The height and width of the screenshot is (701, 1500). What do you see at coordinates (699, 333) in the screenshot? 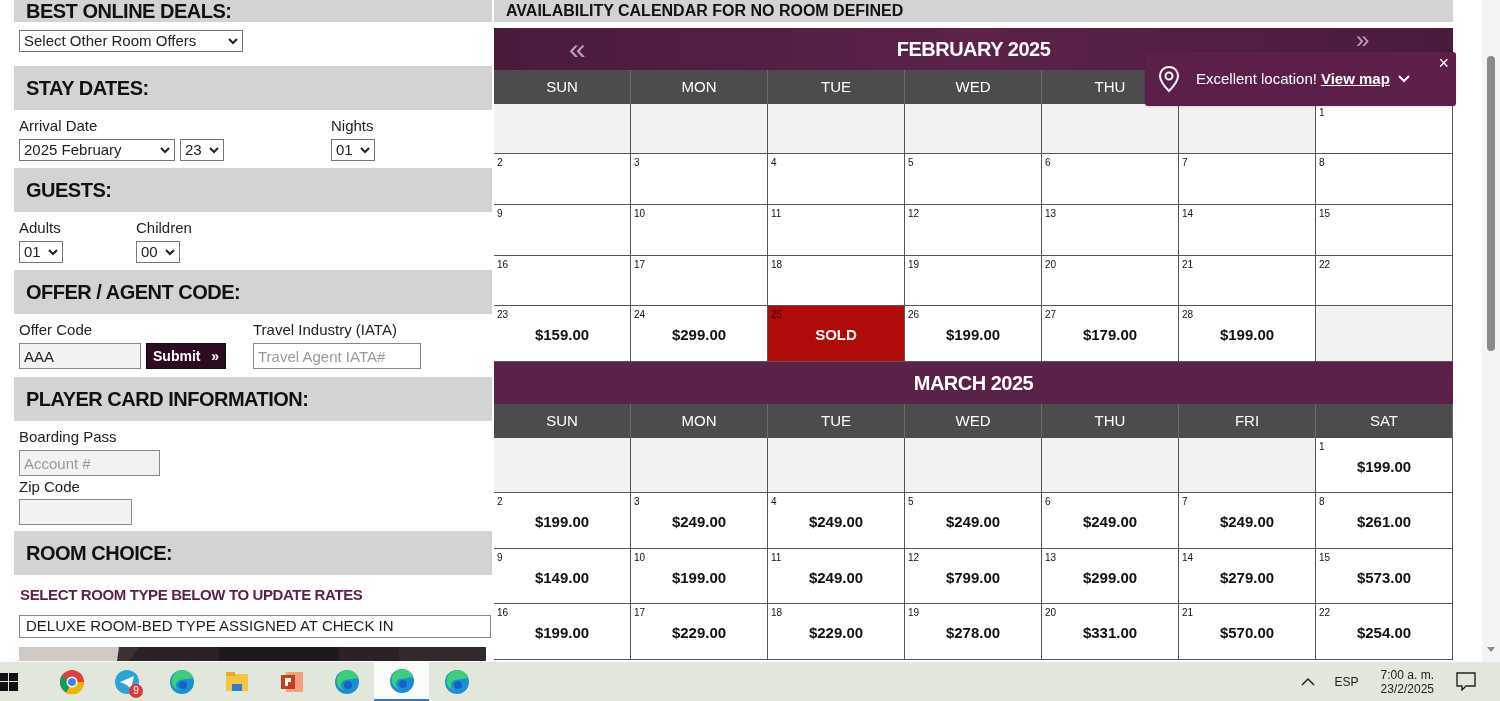
I see `day-cell: 24 $299.00` at bounding box center [699, 333].